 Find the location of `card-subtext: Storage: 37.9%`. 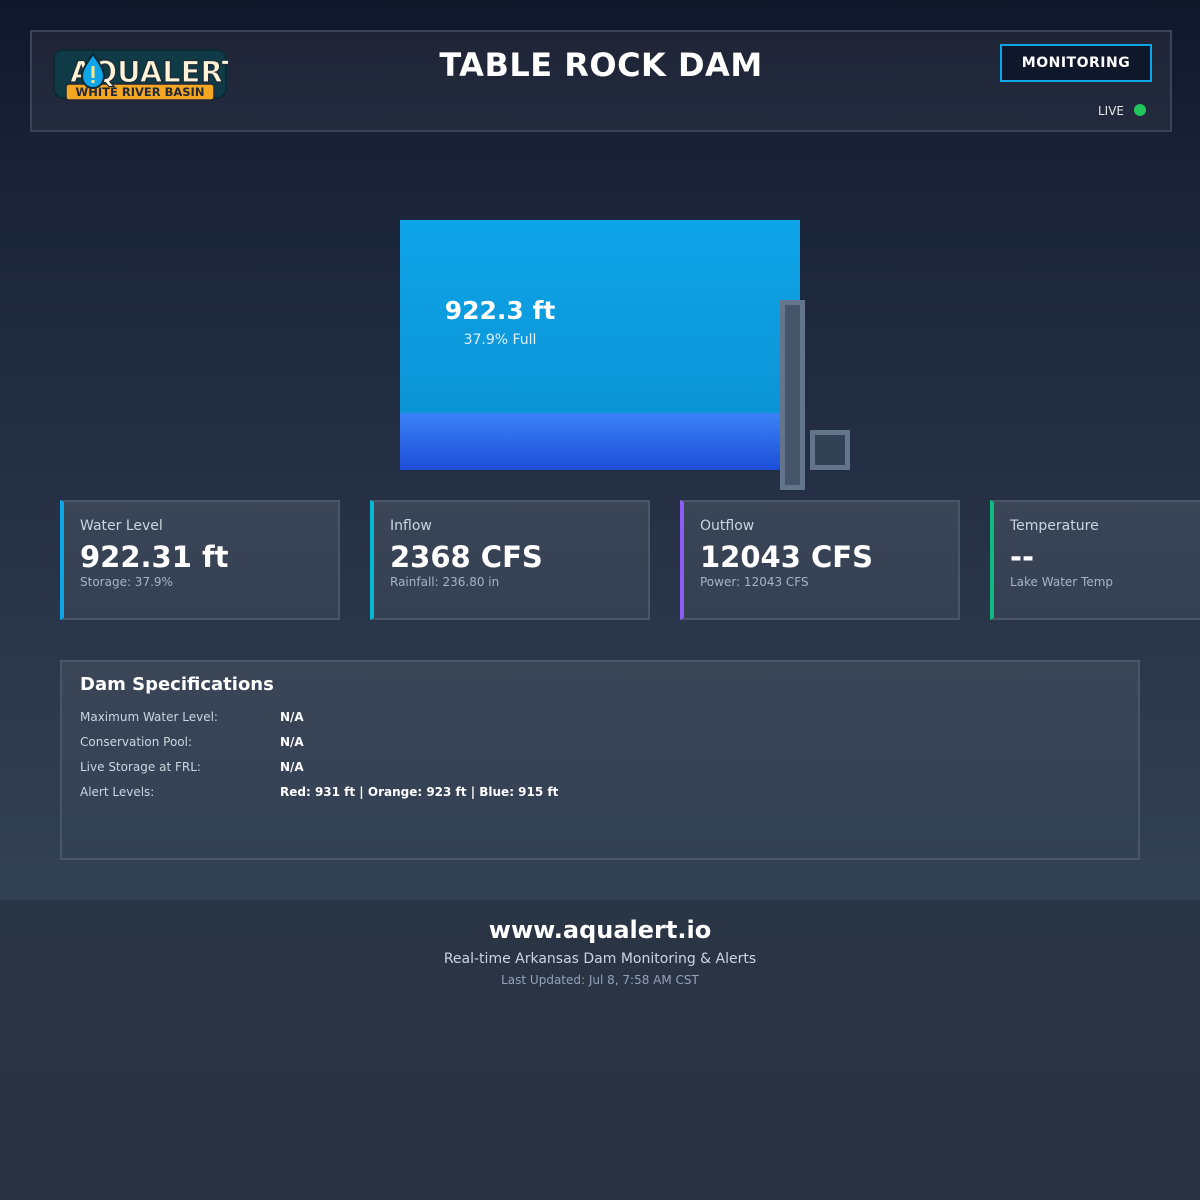

card-subtext: Storage: 37.9% is located at coordinates (126, 582).